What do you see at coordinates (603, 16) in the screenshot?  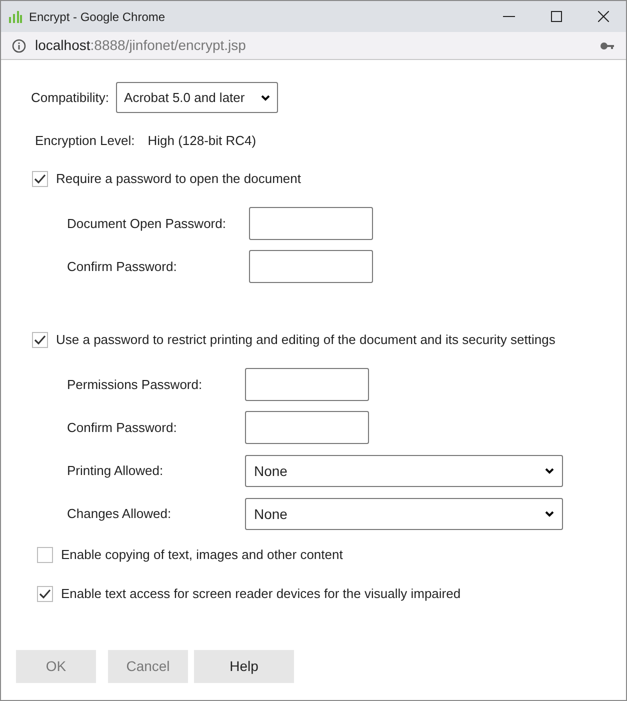 I see `close-icon` at bounding box center [603, 16].